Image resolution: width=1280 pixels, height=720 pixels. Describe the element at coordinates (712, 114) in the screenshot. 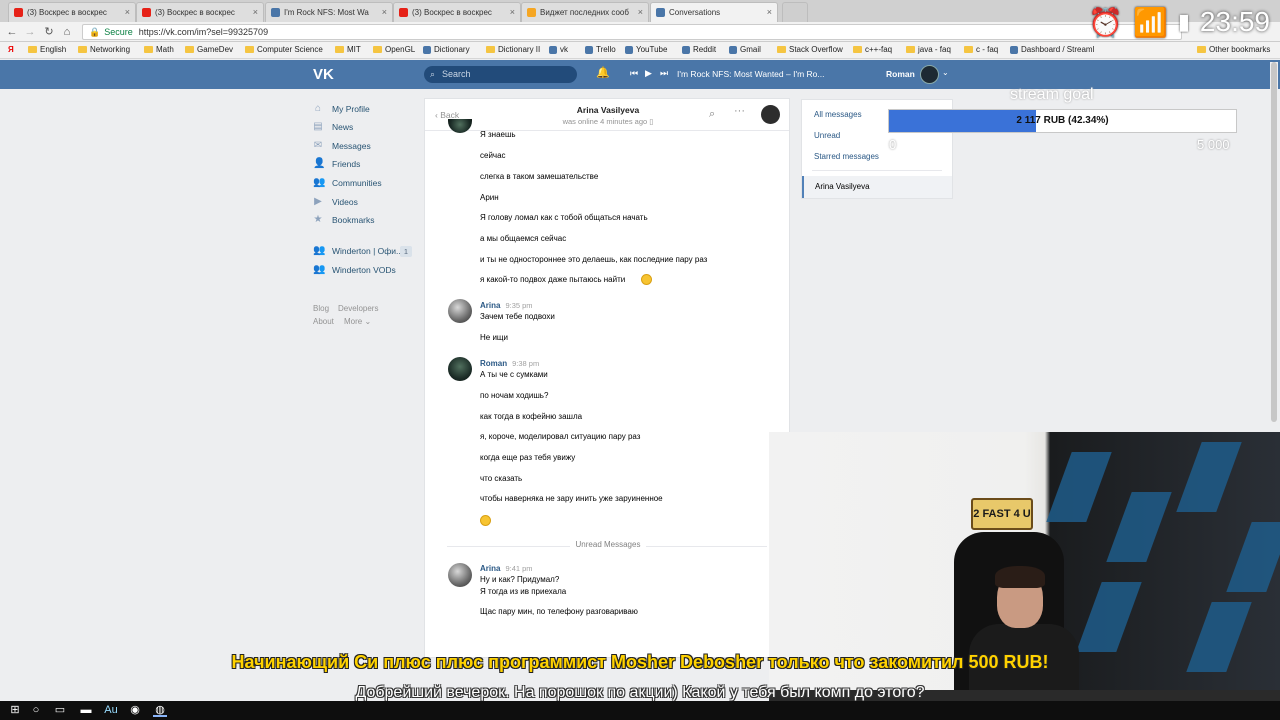

I see `search-icon: ⌕` at that location.